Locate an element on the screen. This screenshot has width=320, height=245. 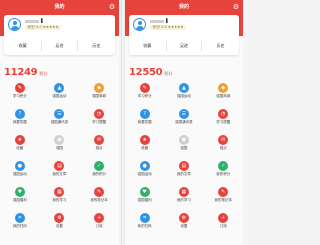
user-name: ▌ is located at coordinates (159, 21).